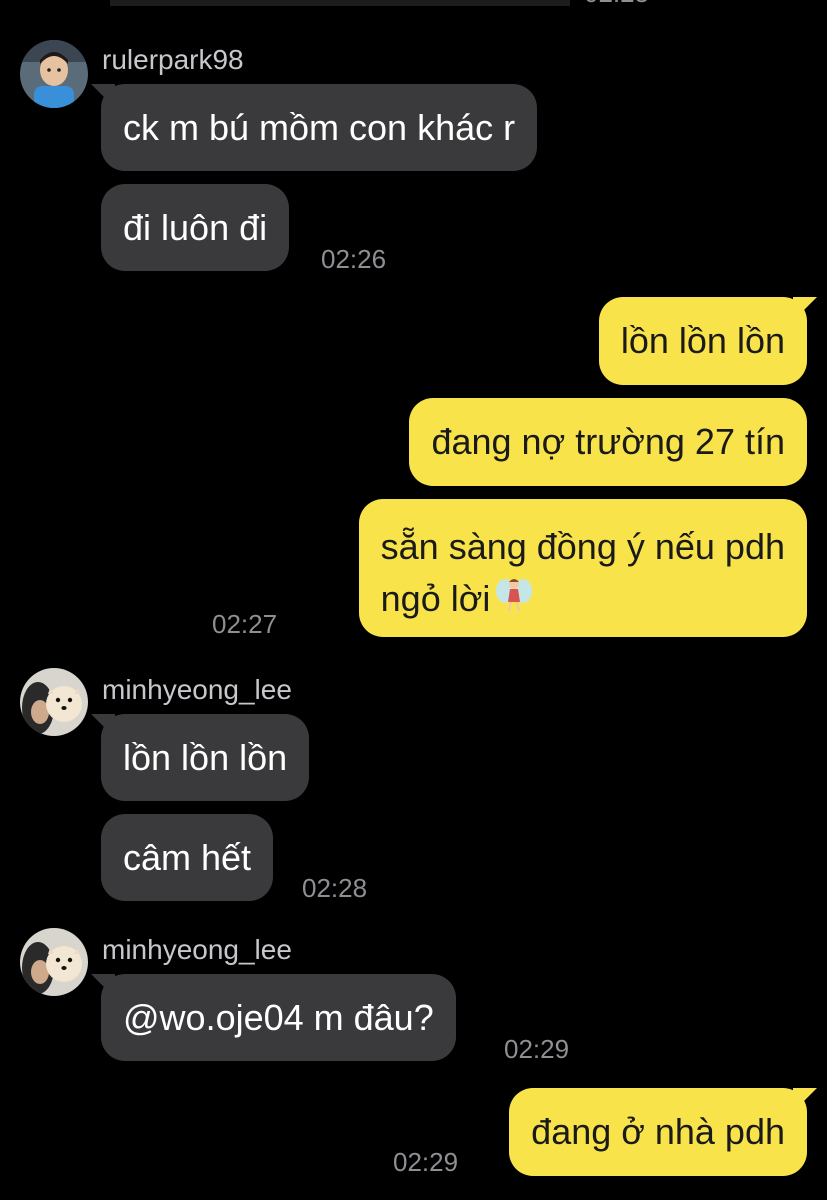  I want to click on message-line-with-emoji: ngỏ lời, so click(583, 600).